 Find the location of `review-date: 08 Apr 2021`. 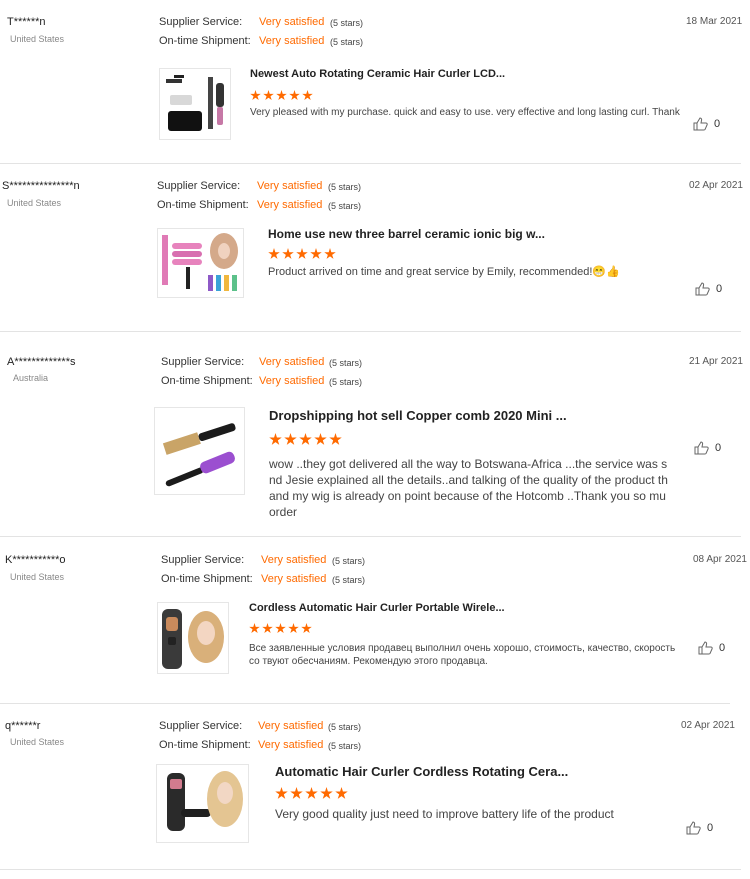

review-date: 08 Apr 2021 is located at coordinates (720, 559).